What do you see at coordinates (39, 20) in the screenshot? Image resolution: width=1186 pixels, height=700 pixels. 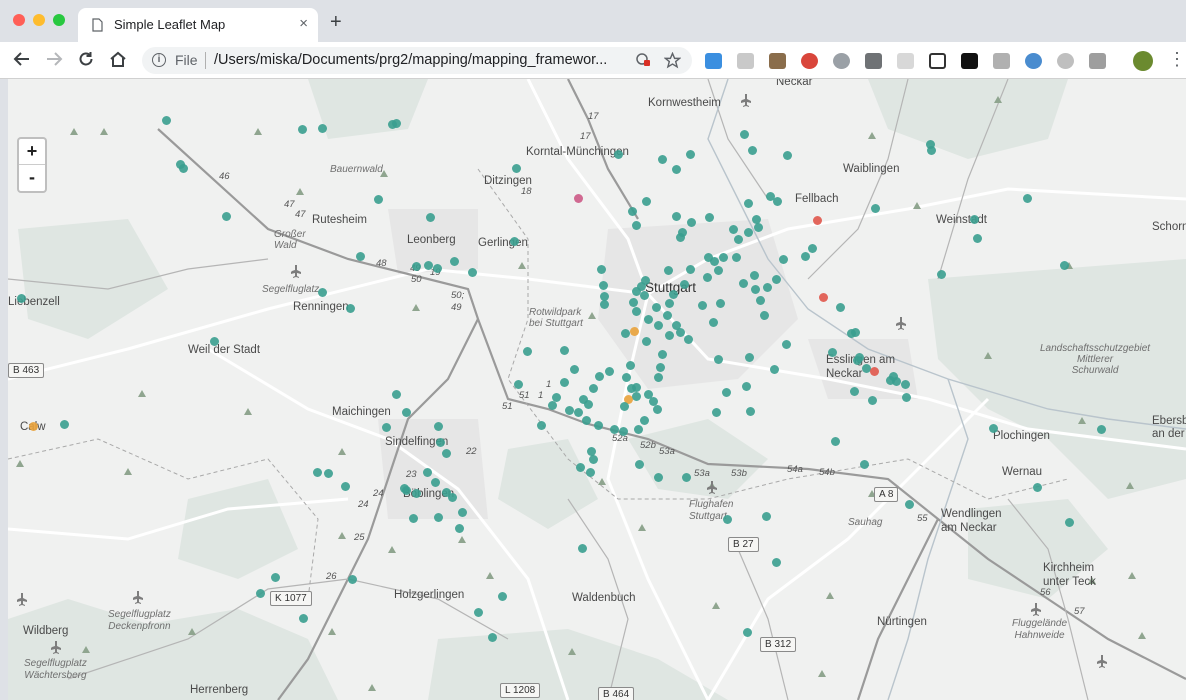 I see `minimize-window-button` at bounding box center [39, 20].